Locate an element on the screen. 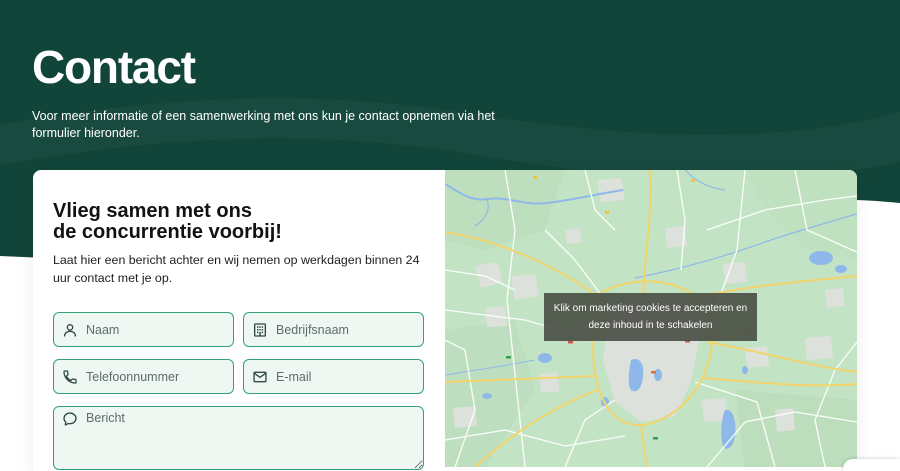  email-field is located at coordinates (333, 376).